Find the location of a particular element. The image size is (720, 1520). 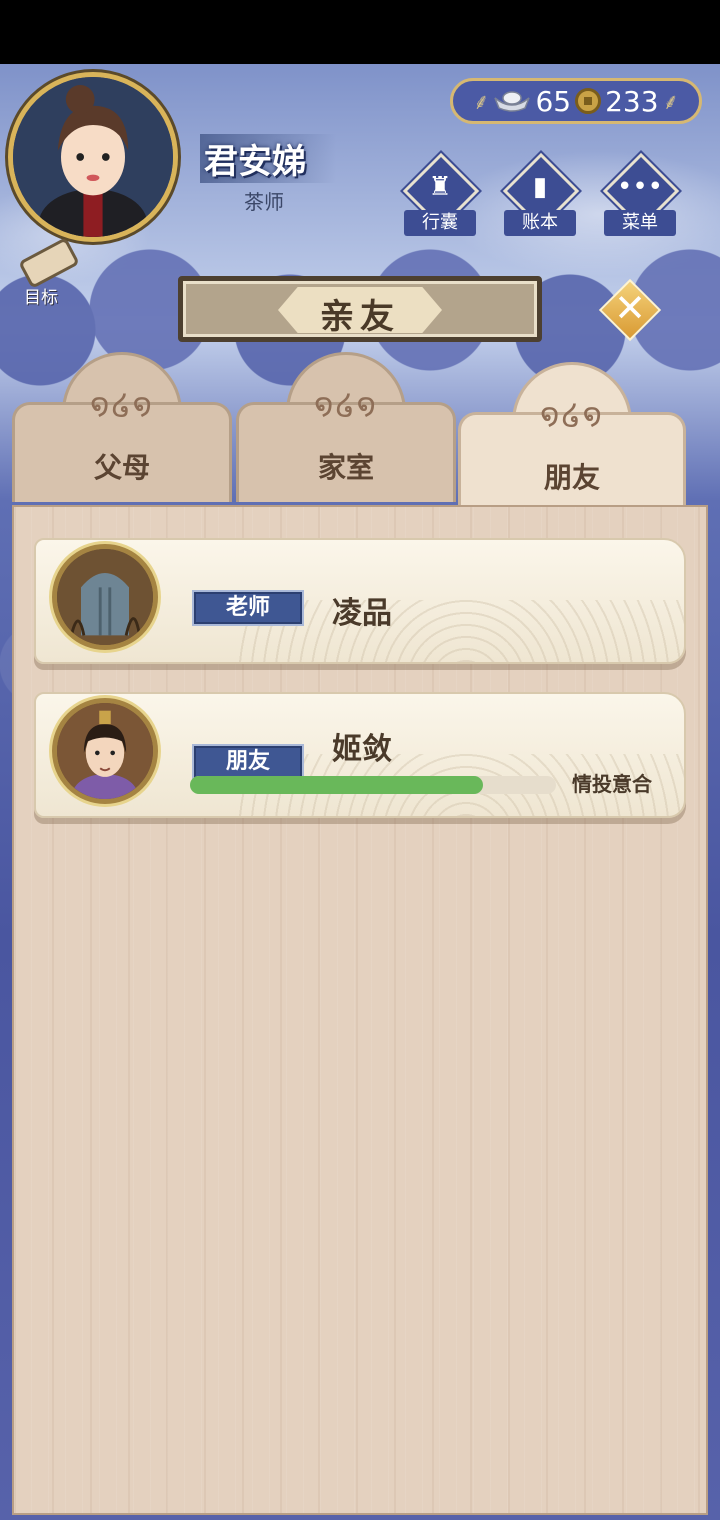

close-icon: ✕ is located at coordinates (630, 308).